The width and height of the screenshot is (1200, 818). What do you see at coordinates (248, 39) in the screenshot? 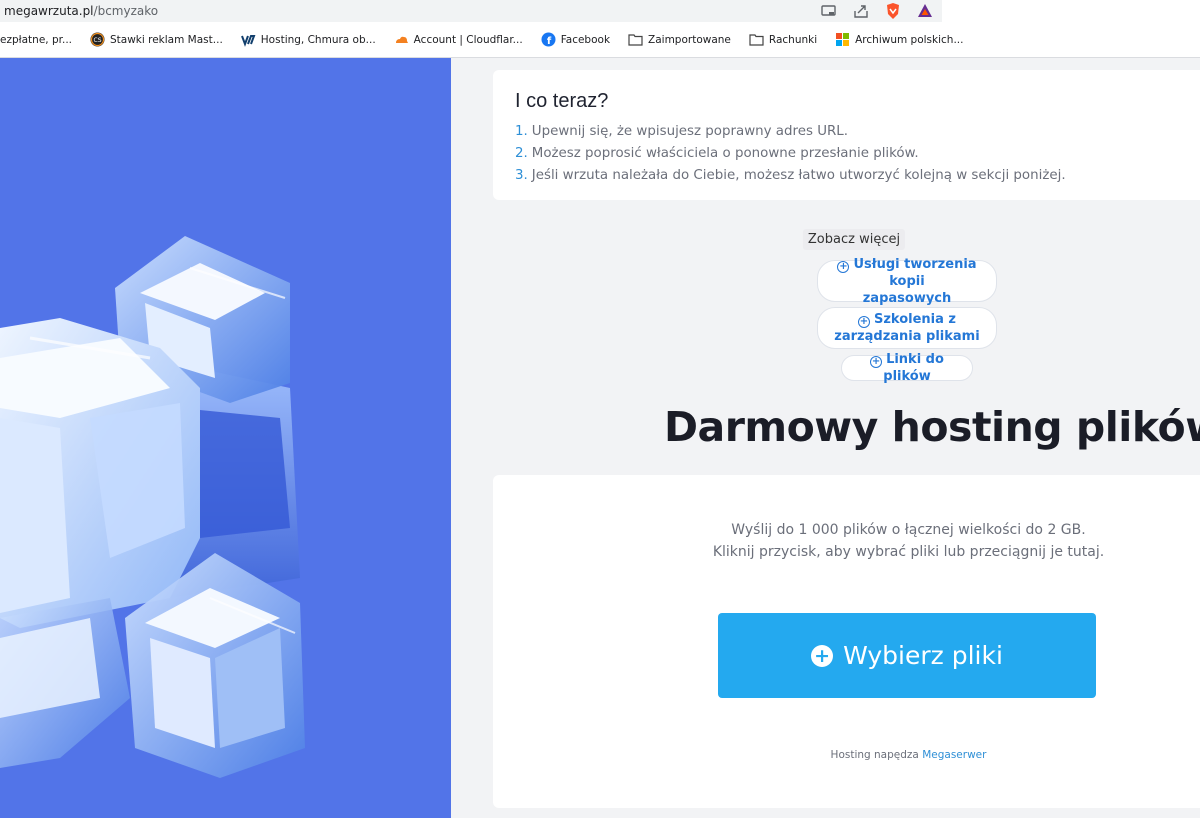
I see `ovh-logo-icon` at bounding box center [248, 39].